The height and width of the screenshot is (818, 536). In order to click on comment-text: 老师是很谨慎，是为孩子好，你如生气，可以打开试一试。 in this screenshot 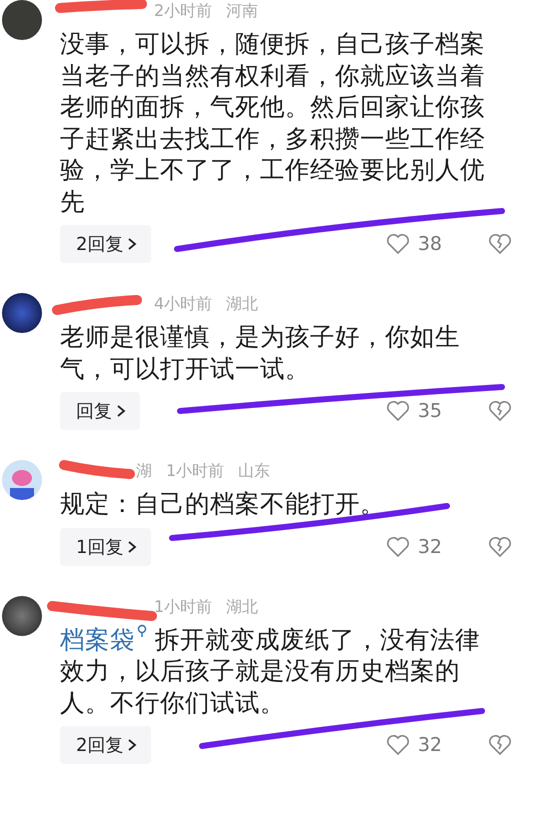, I will do `click(260, 352)`.